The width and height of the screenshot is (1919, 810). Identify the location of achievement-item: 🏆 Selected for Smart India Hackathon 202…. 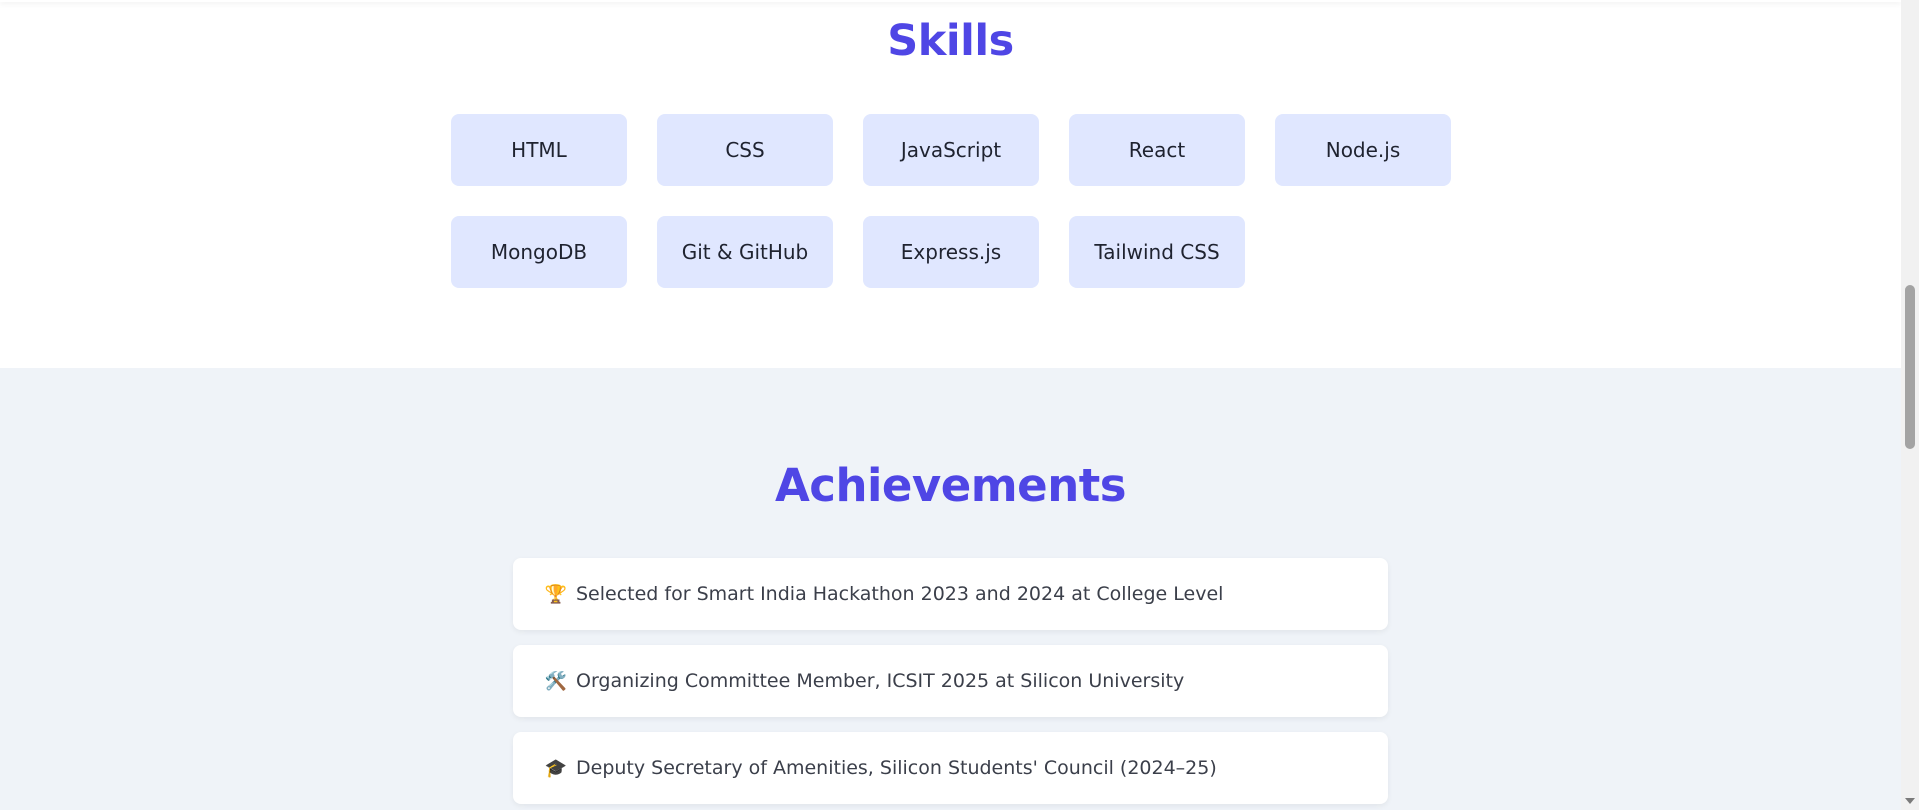
(950, 594).